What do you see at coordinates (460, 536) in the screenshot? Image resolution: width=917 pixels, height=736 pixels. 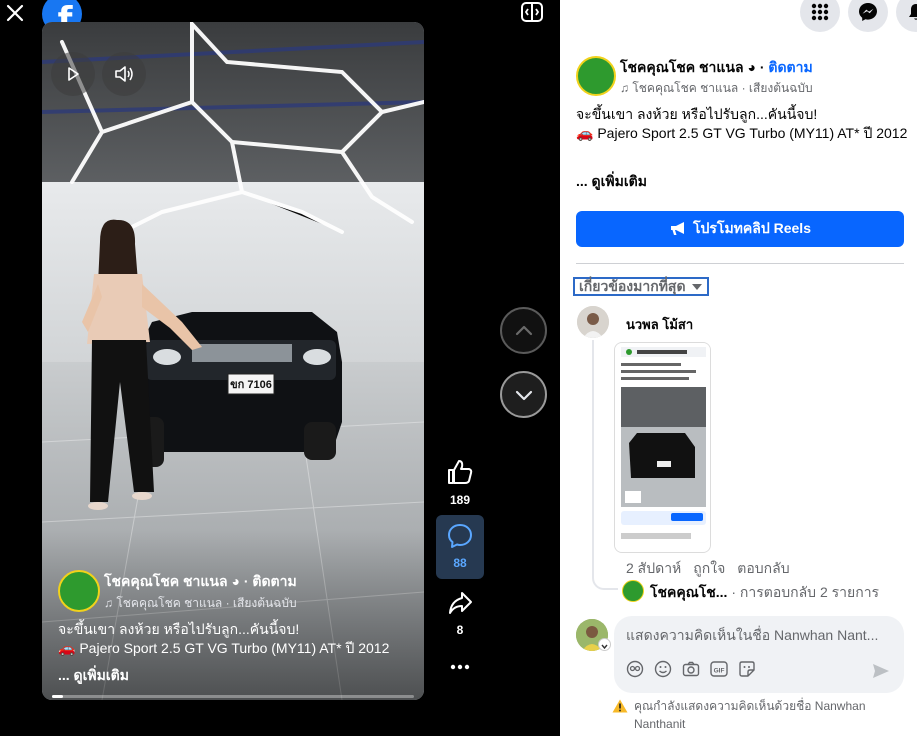 I see `comment-icon` at bounding box center [460, 536].